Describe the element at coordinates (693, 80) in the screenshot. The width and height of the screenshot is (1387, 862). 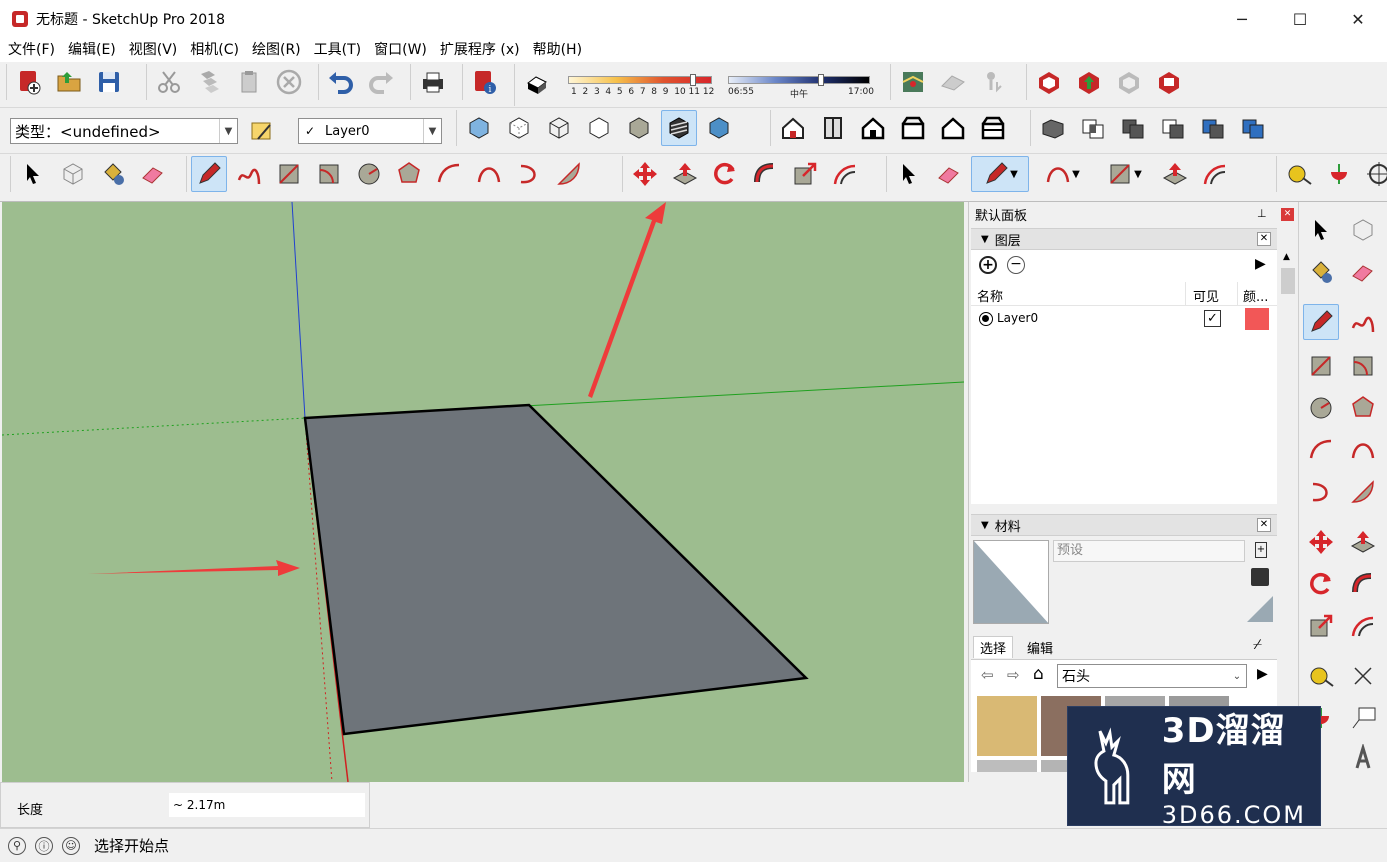
I see `month-slider-thumb` at that location.